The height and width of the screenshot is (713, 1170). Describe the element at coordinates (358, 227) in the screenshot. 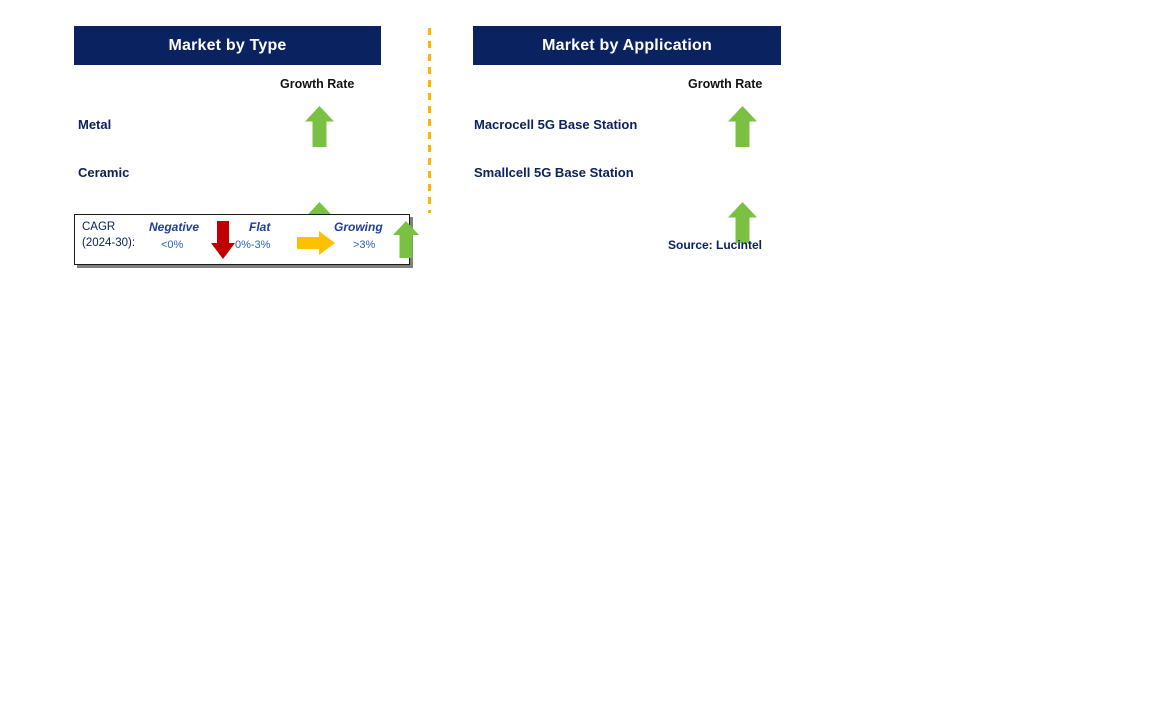

I see `legend-term-growing: Growing` at that location.